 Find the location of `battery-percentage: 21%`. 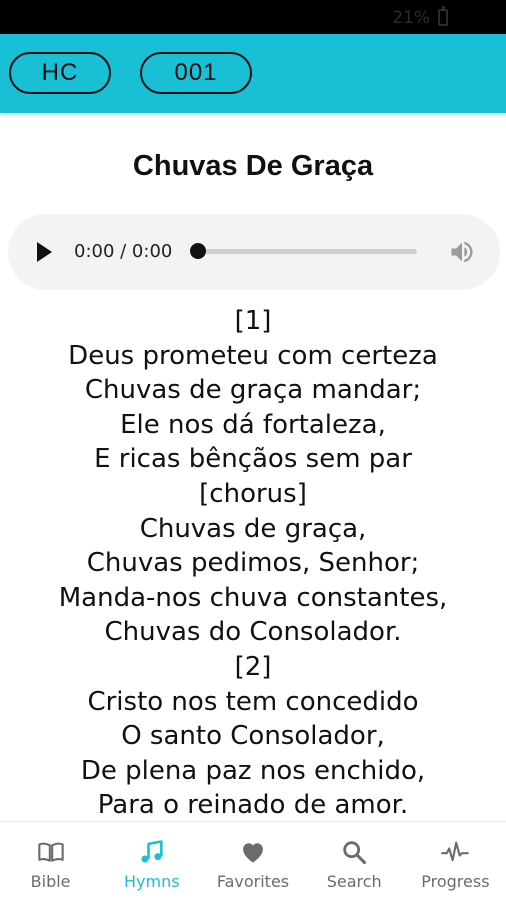

battery-percentage: 21% is located at coordinates (411, 18).